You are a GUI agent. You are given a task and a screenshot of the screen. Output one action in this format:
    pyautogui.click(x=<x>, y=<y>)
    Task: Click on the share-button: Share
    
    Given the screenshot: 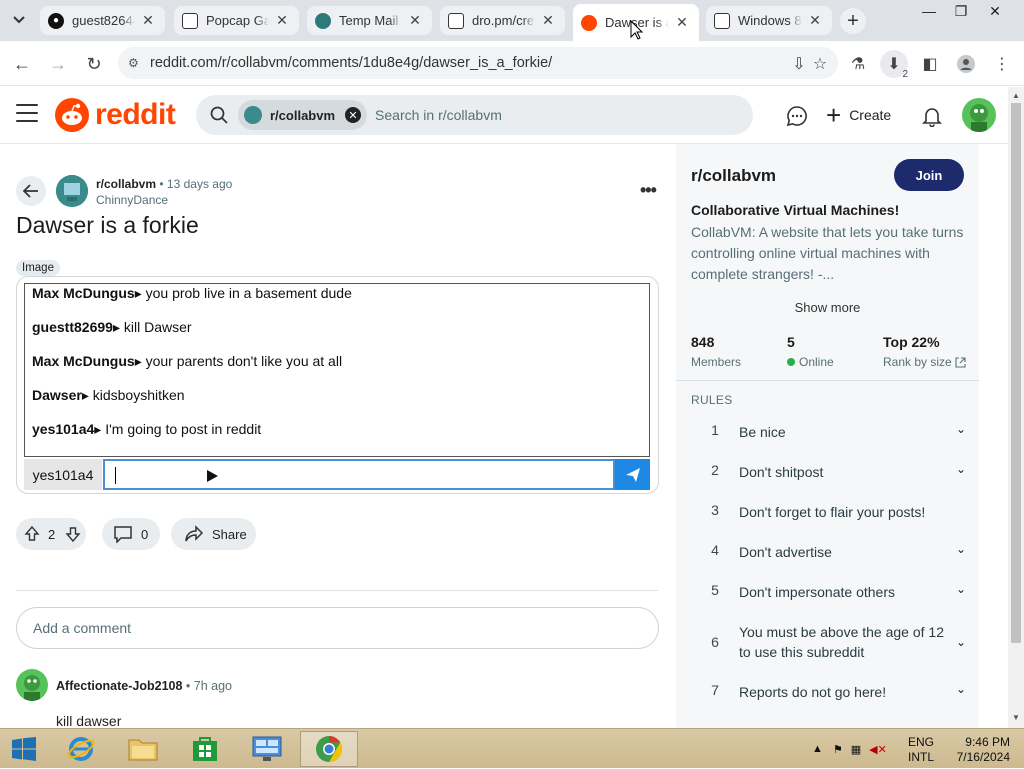 What is the action you would take?
    pyautogui.click(x=213, y=534)
    